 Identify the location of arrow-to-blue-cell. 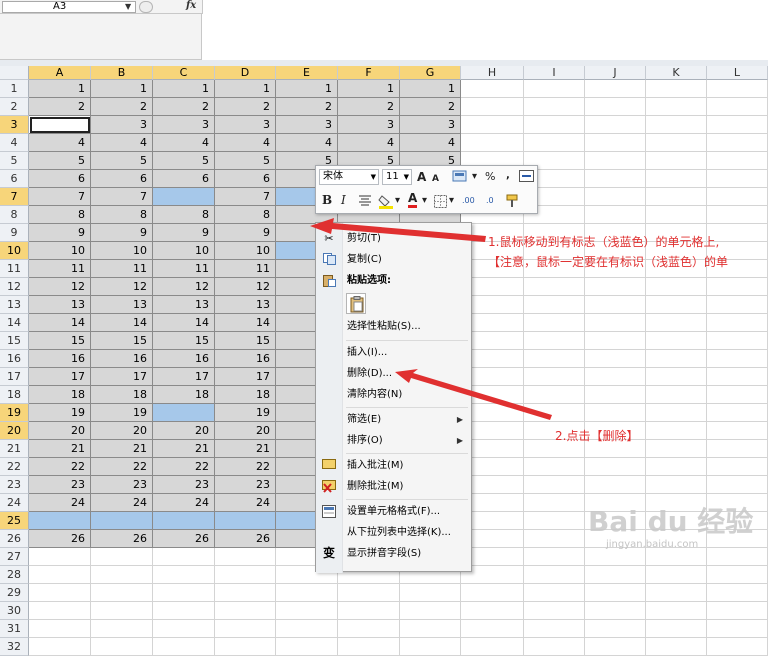
(398, 230).